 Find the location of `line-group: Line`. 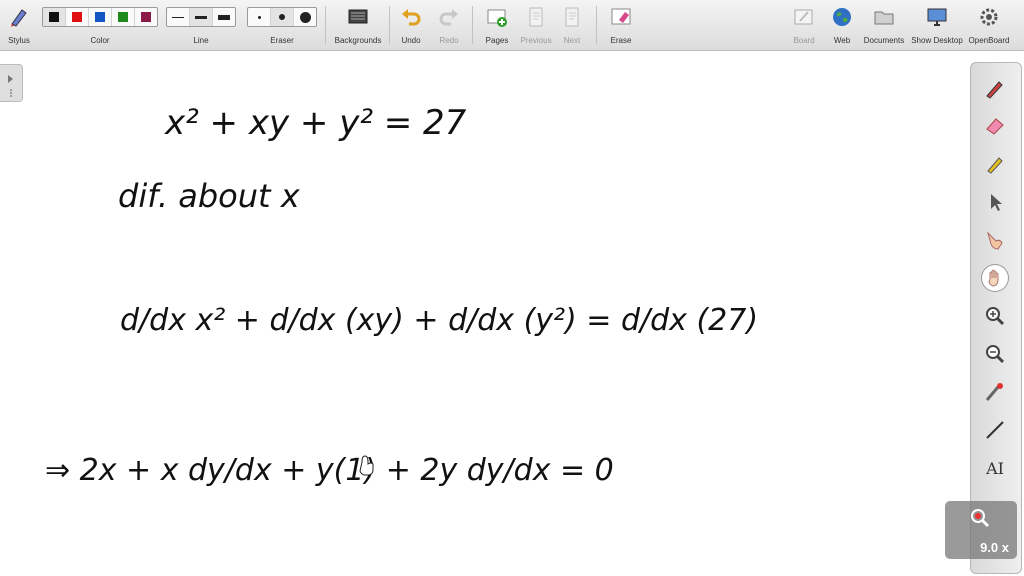

line-group: Line is located at coordinates (201, 25).